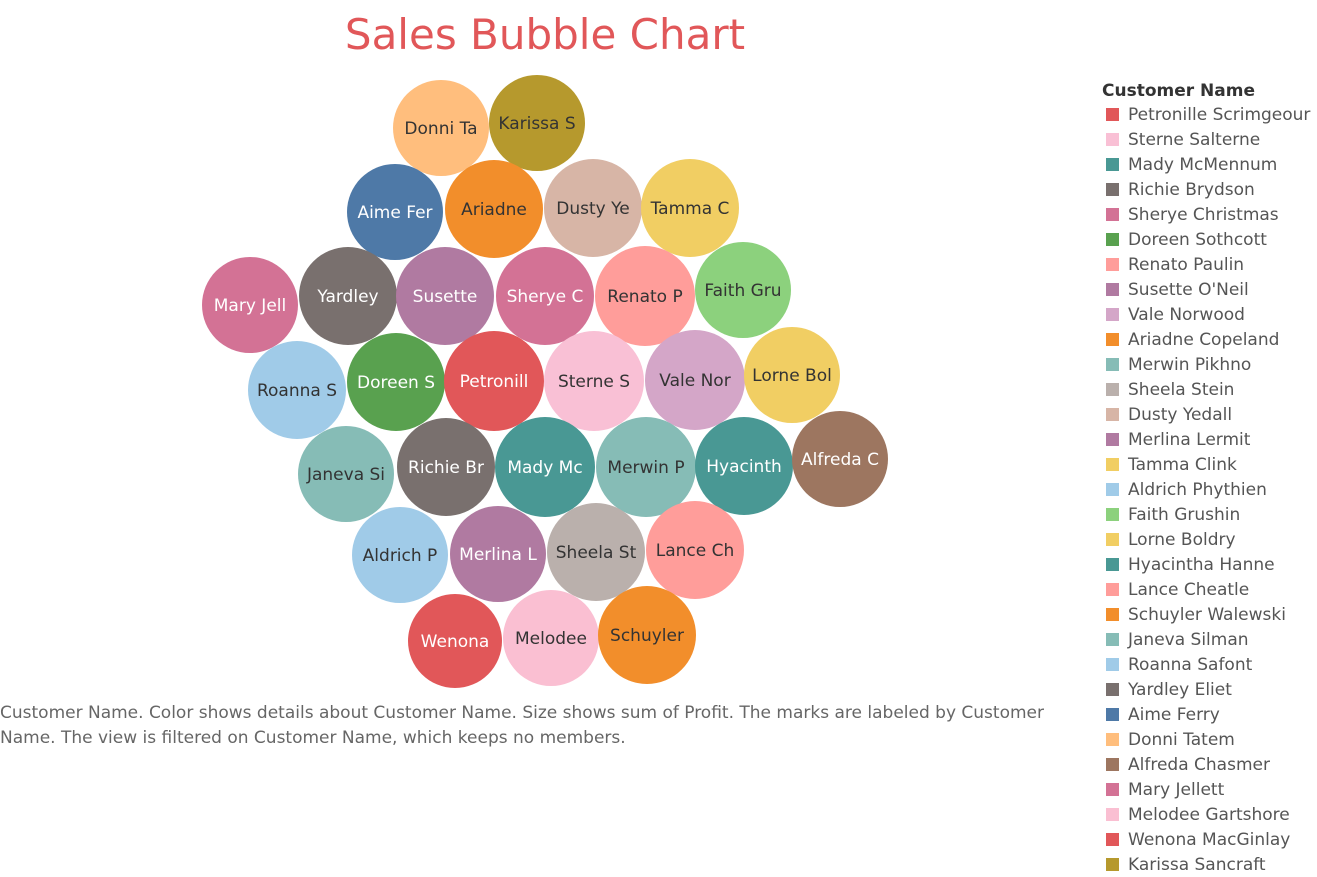 This screenshot has width=1317, height=877. Describe the element at coordinates (250, 306) in the screenshot. I see `bubble-label: Mary Jell` at that location.